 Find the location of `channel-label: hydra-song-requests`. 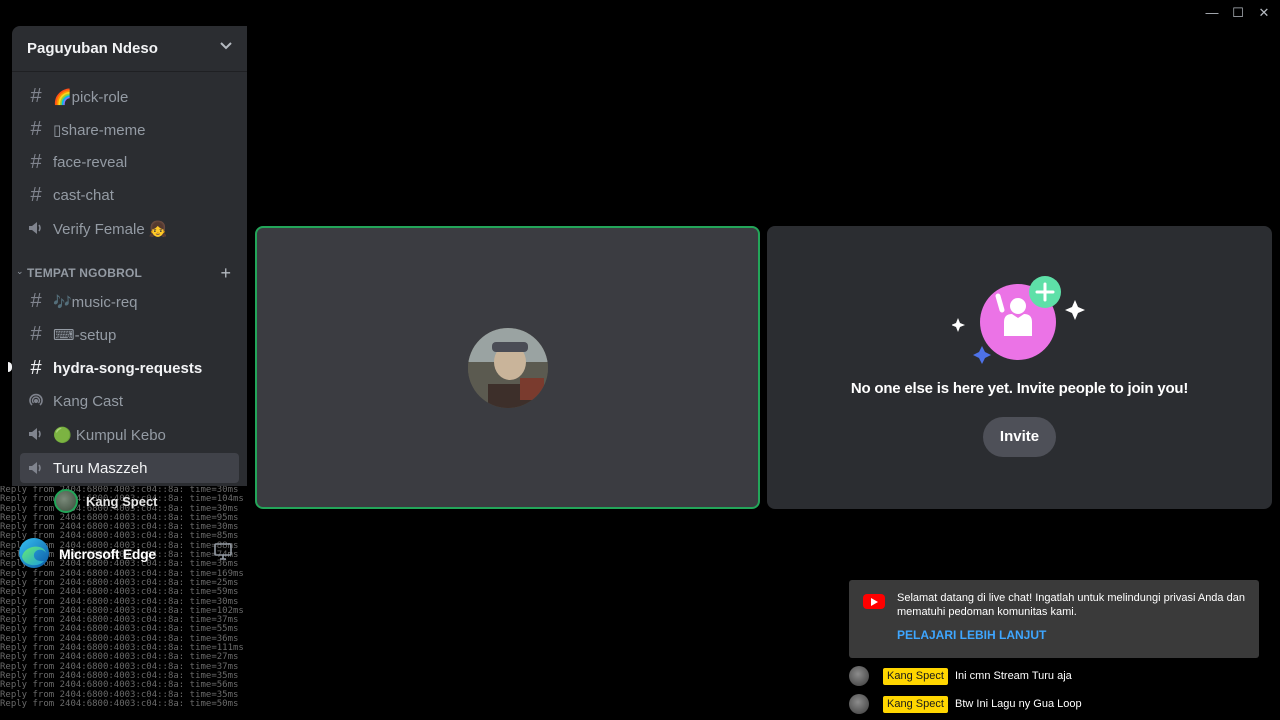

channel-label: hydra-song-requests is located at coordinates (128, 368).